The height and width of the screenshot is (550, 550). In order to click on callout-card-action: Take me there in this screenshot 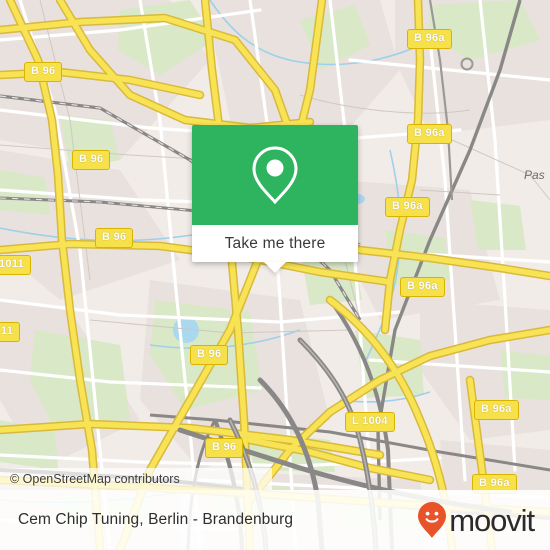, I will do `click(275, 249)`.